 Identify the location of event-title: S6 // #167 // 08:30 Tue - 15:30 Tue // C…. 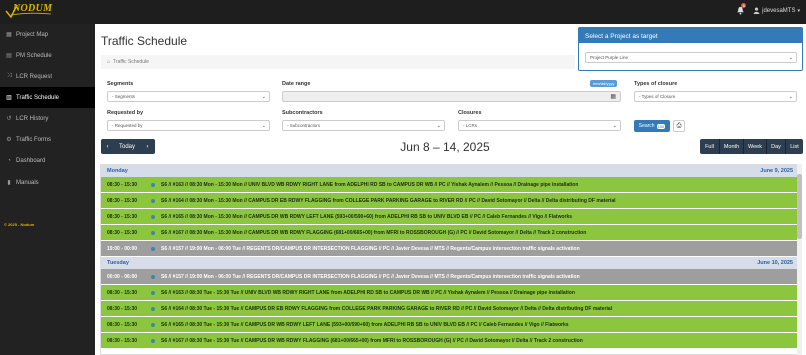
(372, 340).